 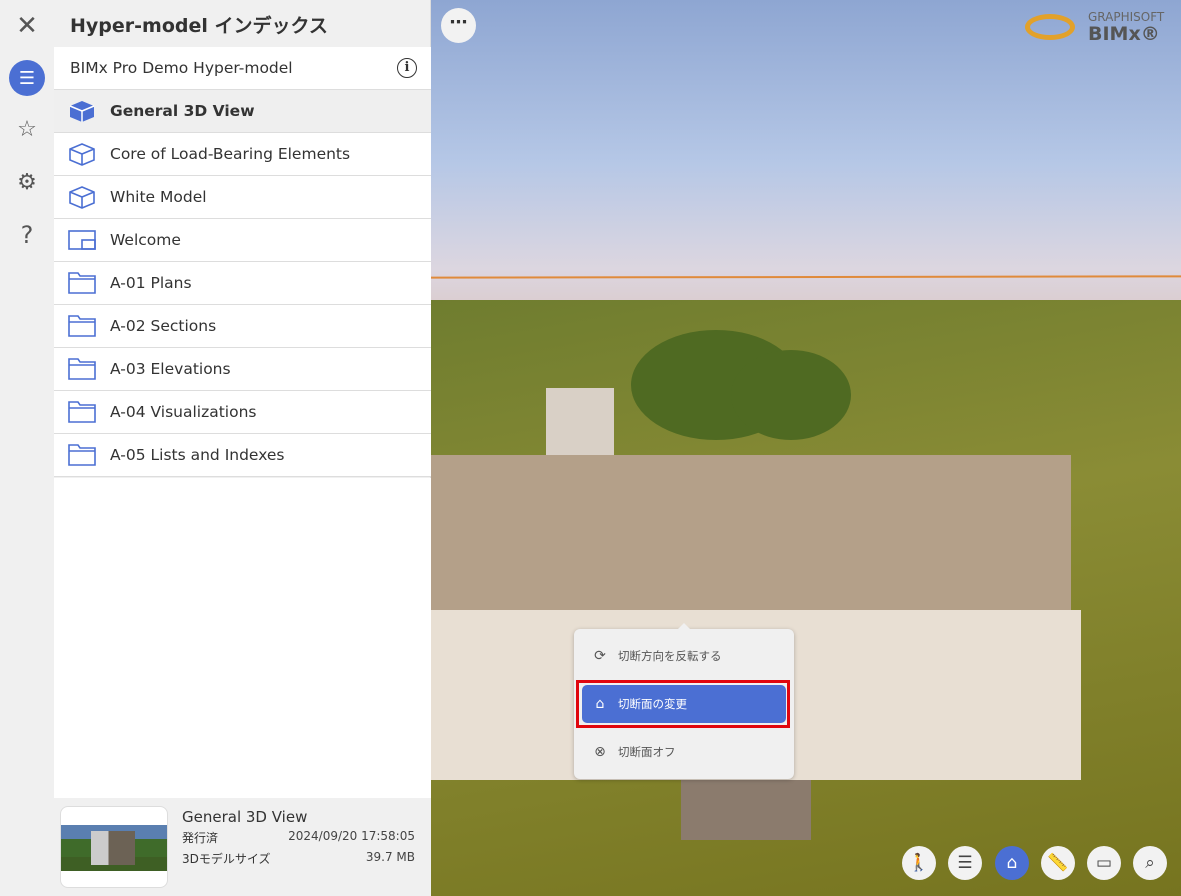 I want to click on index-item-label: A-05 Lists and Indexes, so click(x=197, y=455).